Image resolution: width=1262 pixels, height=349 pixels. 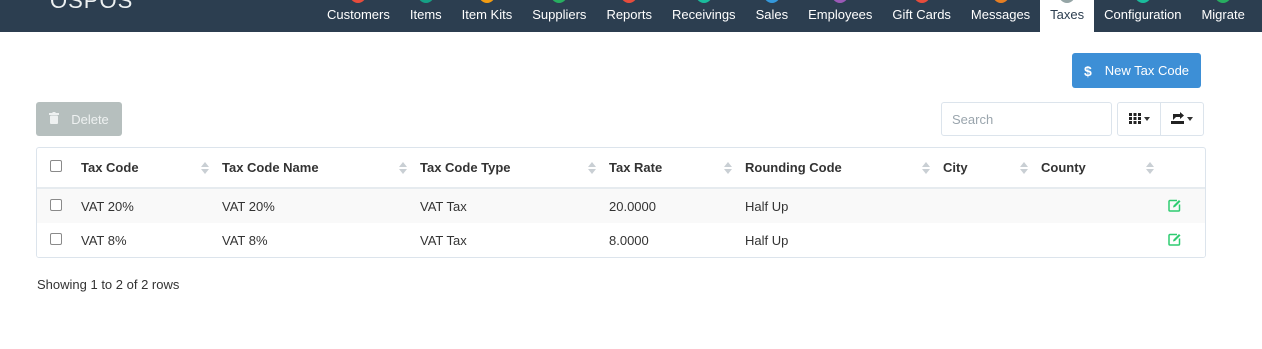 I want to click on dollar-icon: $, so click(x=1087, y=70).